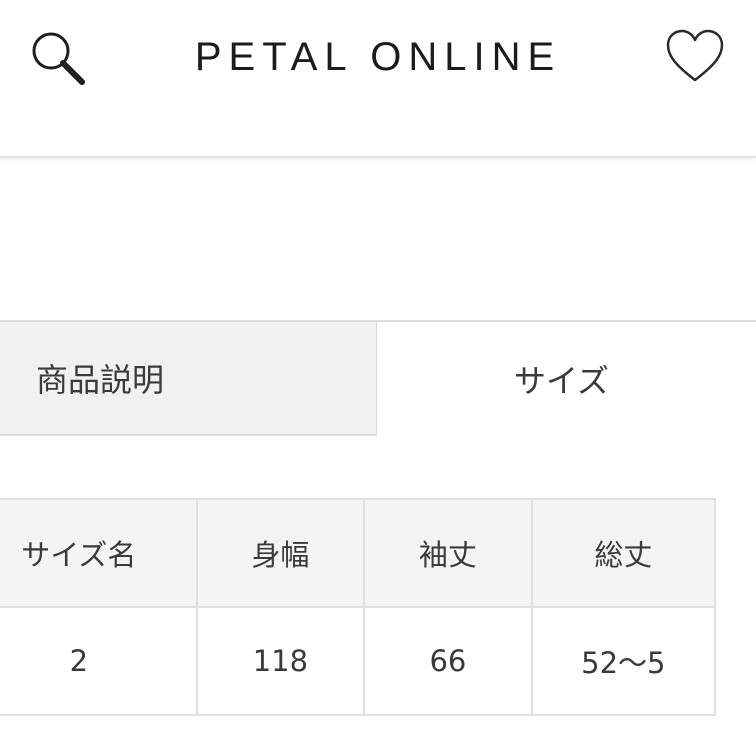 The height and width of the screenshot is (756, 756). I want to click on brand-logo: PETAL ONLINE, so click(378, 57).